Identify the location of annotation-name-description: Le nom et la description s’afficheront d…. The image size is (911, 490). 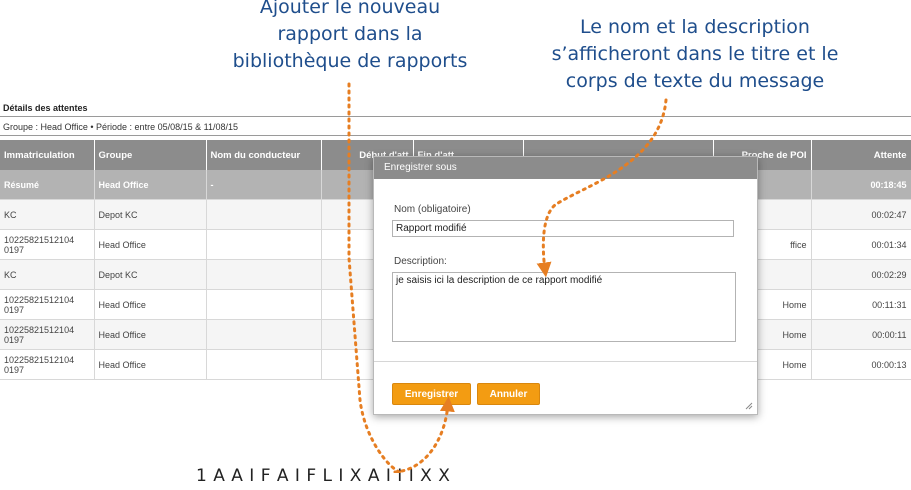
(695, 54).